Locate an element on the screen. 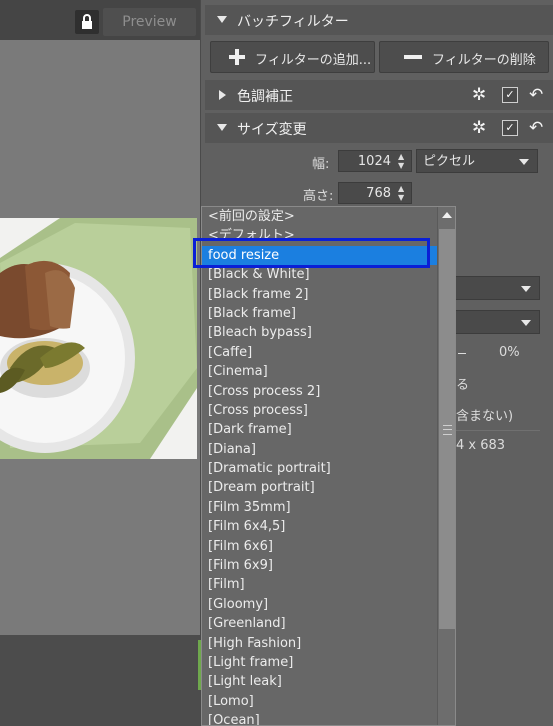 This screenshot has width=553, height=726. section-resize: サイズ変更 ✲ ✓ ↶ is located at coordinates (379, 128).